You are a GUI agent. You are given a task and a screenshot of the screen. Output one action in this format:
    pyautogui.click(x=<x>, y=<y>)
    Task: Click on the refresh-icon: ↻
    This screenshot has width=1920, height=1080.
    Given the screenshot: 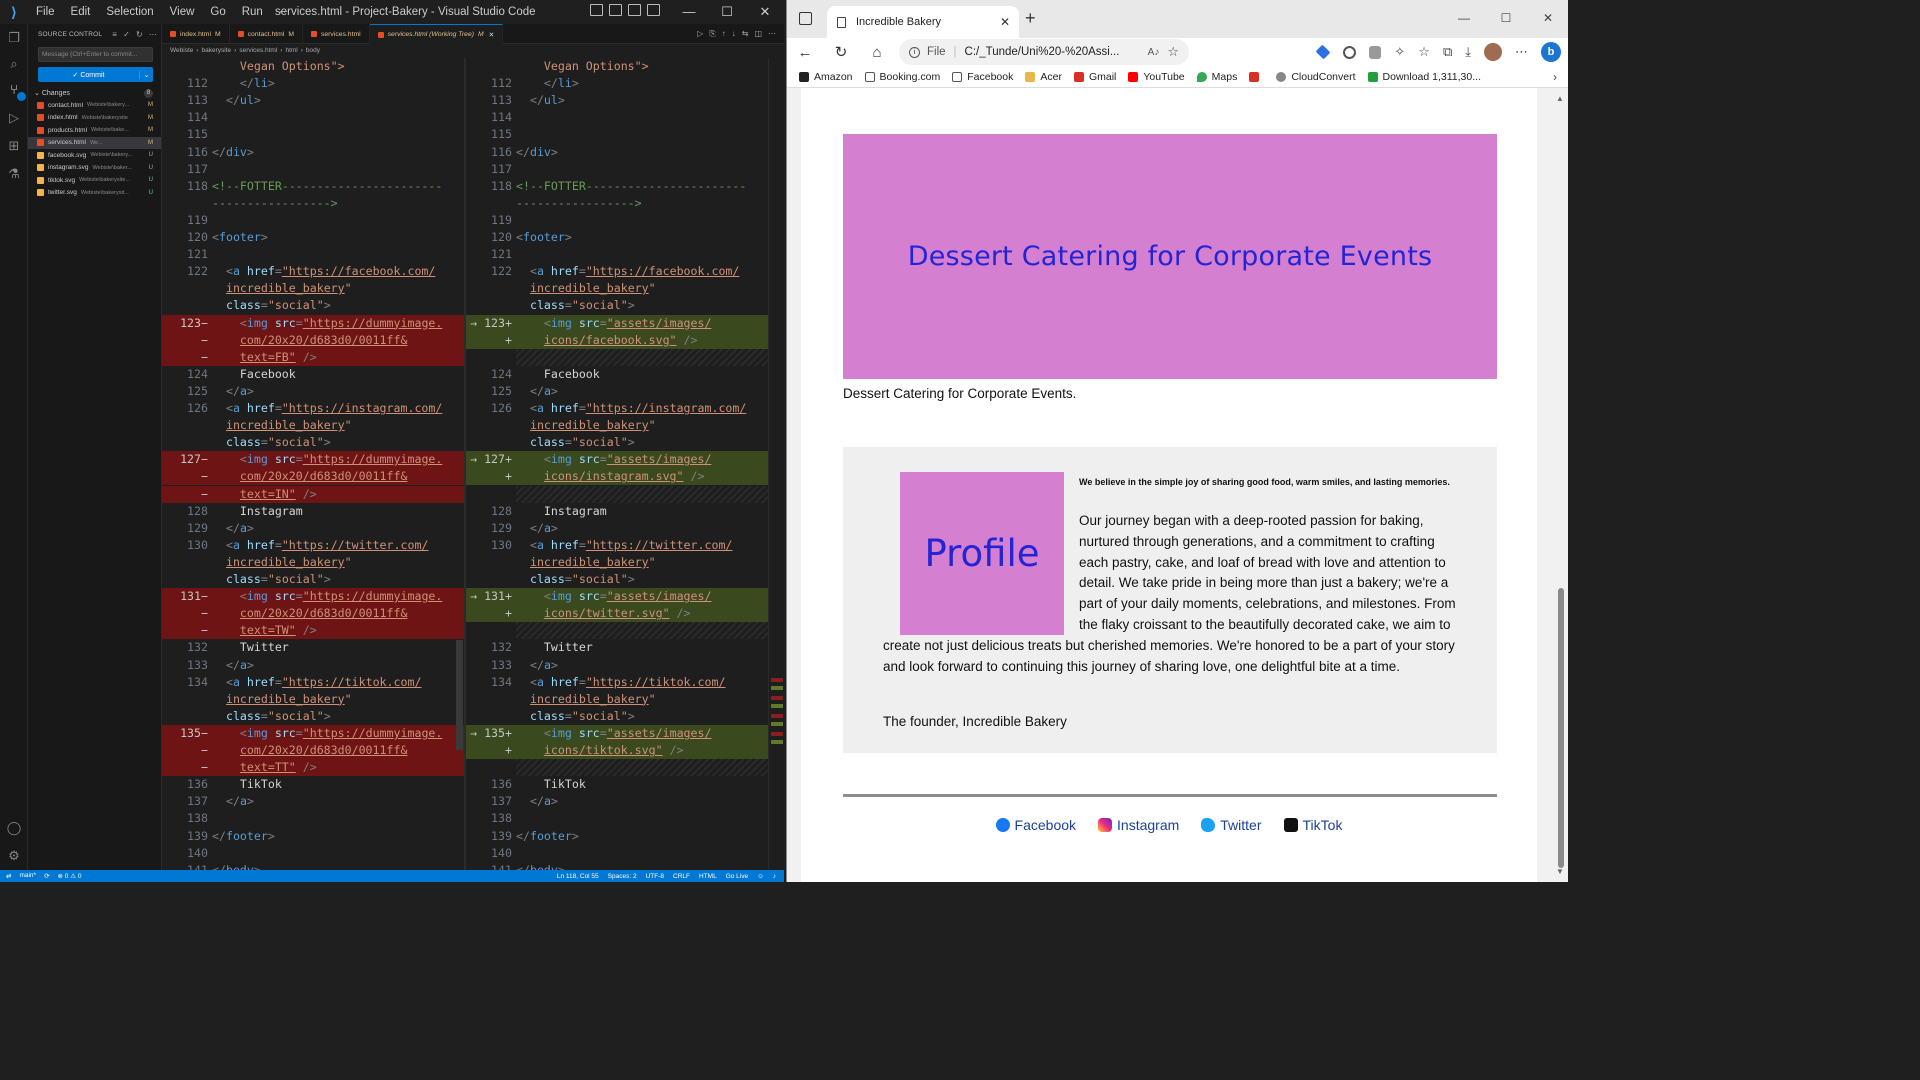 What is the action you would take?
    pyautogui.click(x=139, y=34)
    